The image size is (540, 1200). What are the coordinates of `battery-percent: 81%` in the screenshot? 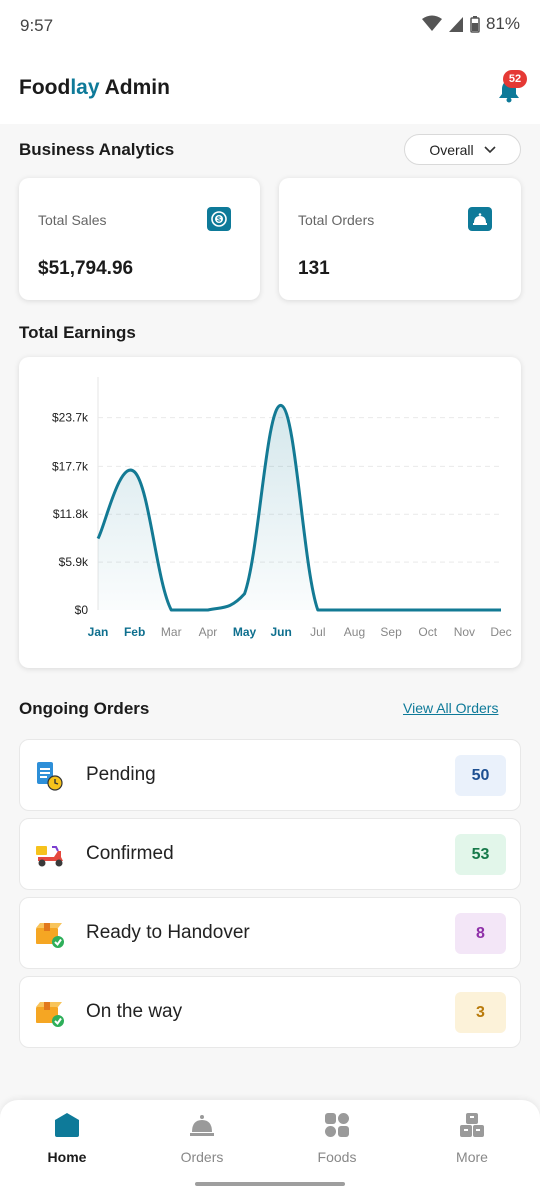 It's located at (502, 23).